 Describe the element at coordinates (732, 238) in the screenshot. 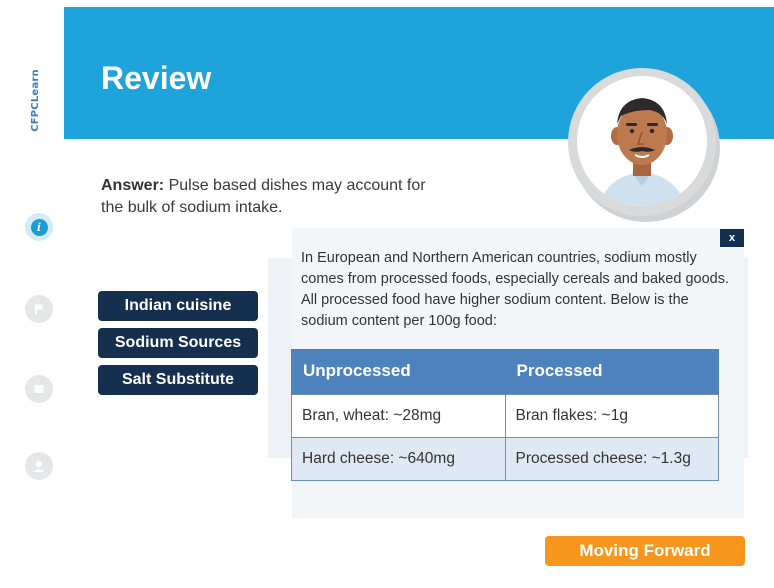

I see `close-button: x` at that location.